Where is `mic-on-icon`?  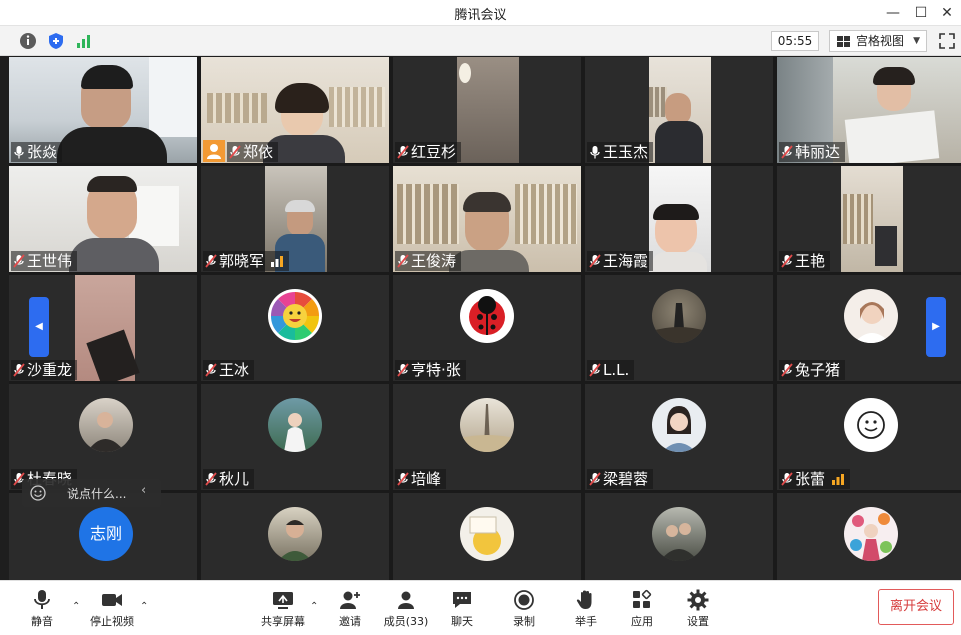 mic-on-icon is located at coordinates (19, 151).